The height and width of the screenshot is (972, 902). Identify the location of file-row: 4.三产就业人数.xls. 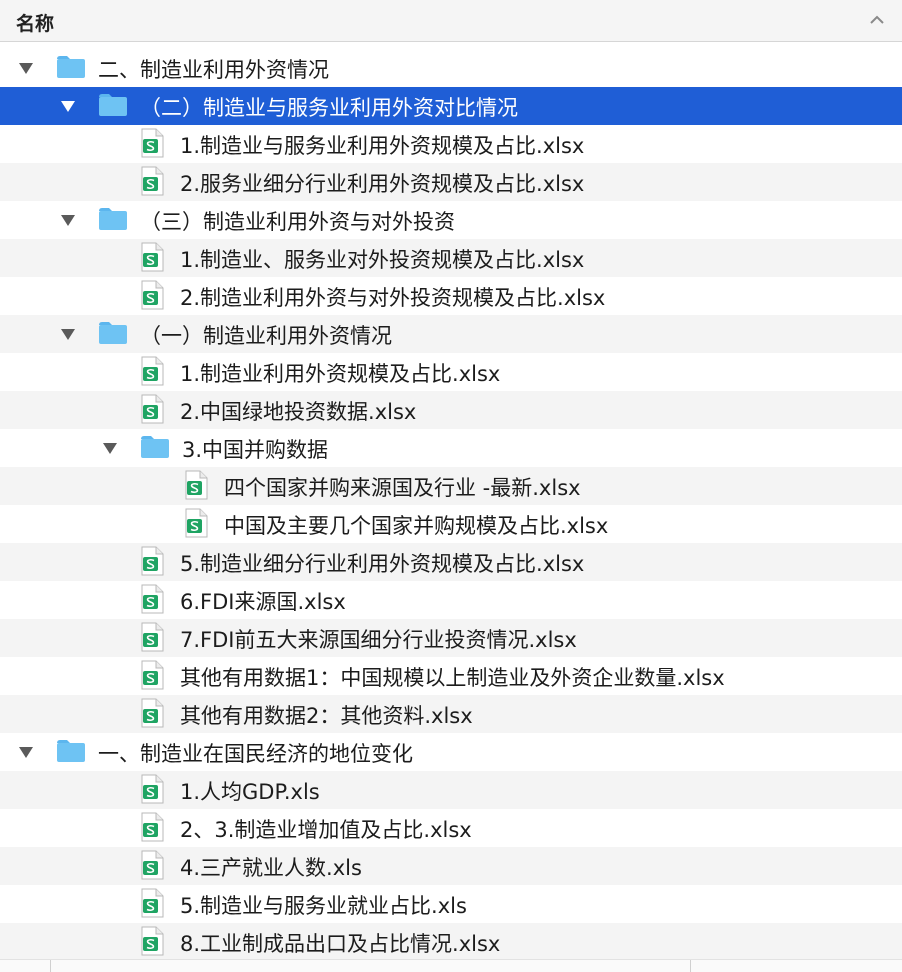
(451, 866).